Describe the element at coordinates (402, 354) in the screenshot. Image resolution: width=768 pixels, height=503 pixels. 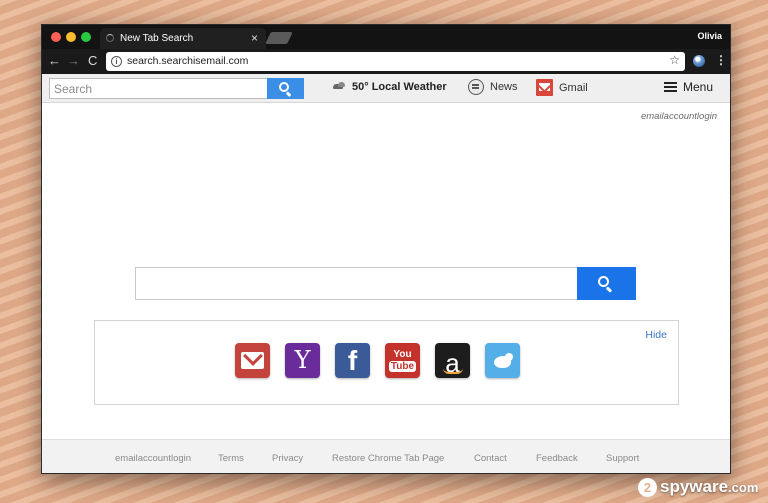
I see `youtube-you-text: You` at that location.